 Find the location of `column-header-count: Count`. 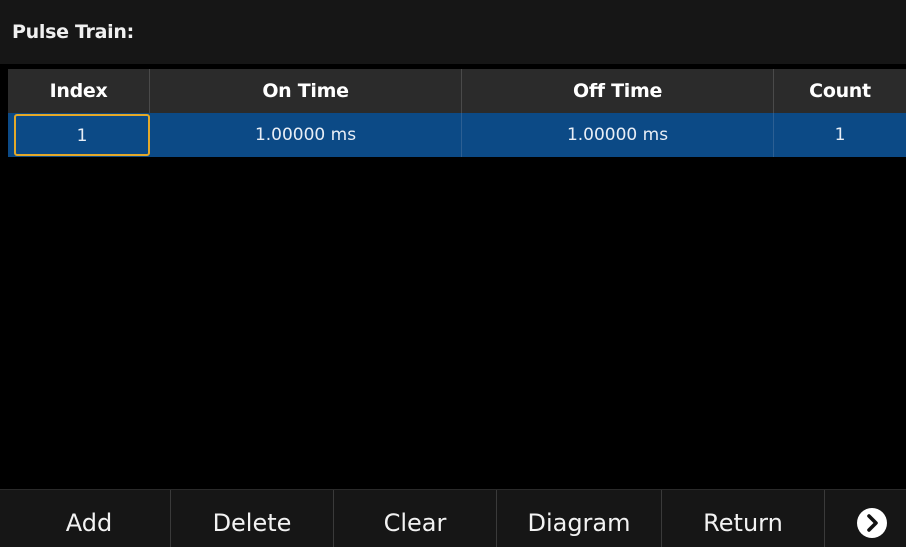

column-header-count: Count is located at coordinates (840, 91).